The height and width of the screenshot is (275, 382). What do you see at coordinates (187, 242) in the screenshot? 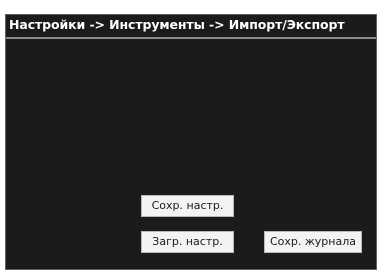
I see `load-settings-button: Загр. настр.` at bounding box center [187, 242].